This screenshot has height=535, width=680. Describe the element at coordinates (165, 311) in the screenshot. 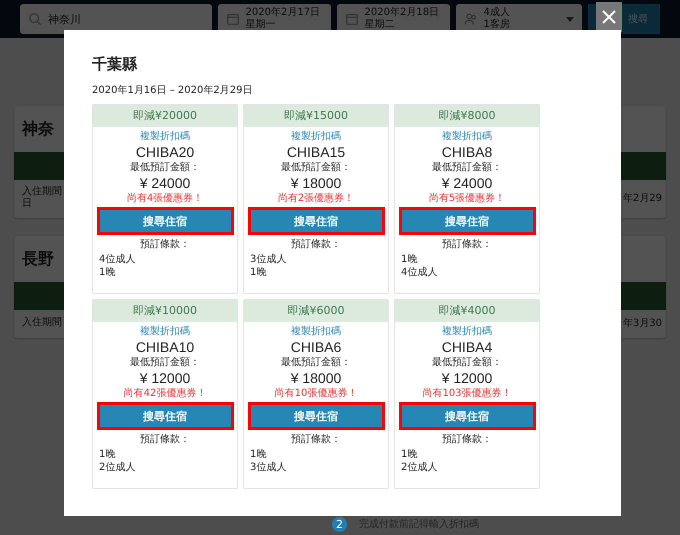

I see `discount-header: 即減¥10000` at that location.